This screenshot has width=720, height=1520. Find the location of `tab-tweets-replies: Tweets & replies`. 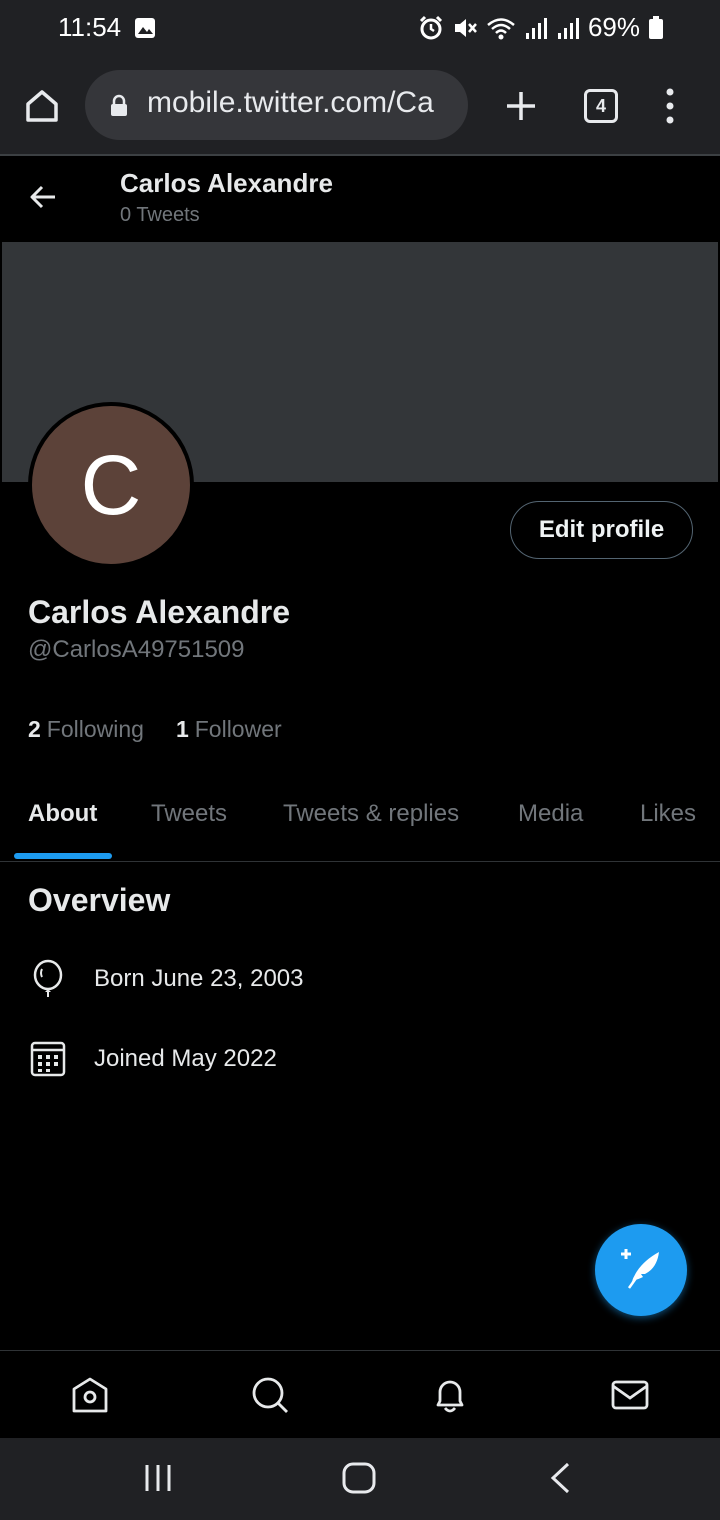

tab-tweets-replies: Tweets & replies is located at coordinates (371, 814).